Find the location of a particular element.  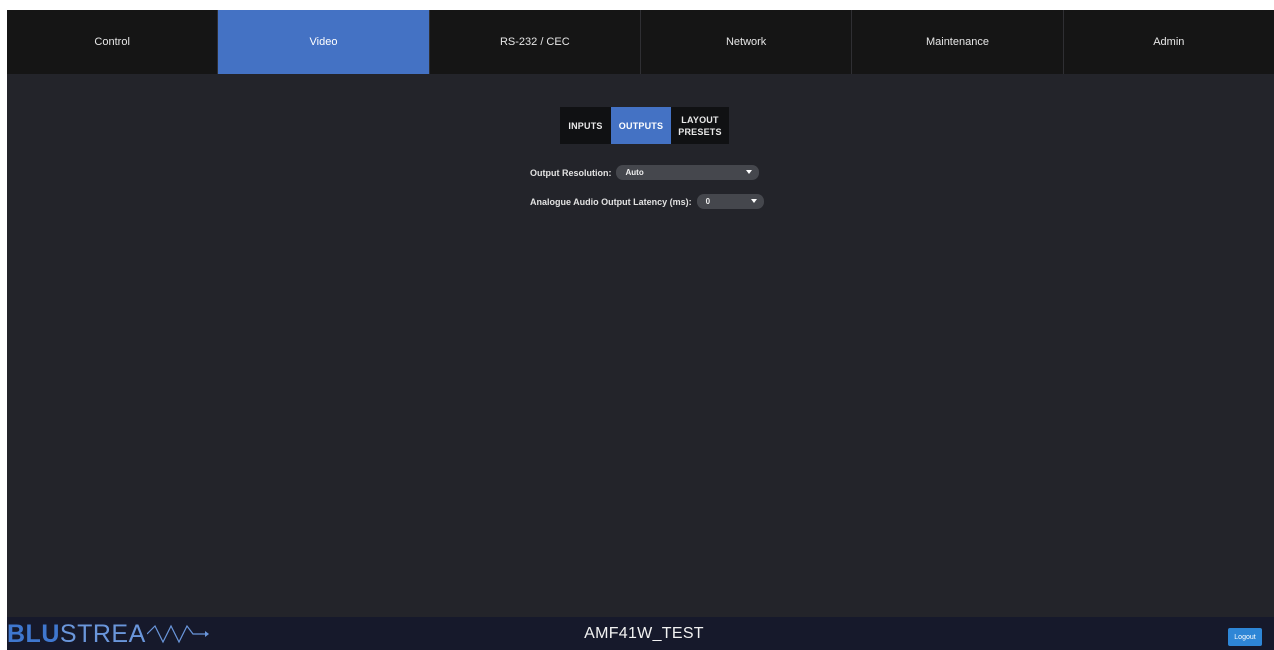

layout-label-line1: LAYOUT is located at coordinates (700, 119).